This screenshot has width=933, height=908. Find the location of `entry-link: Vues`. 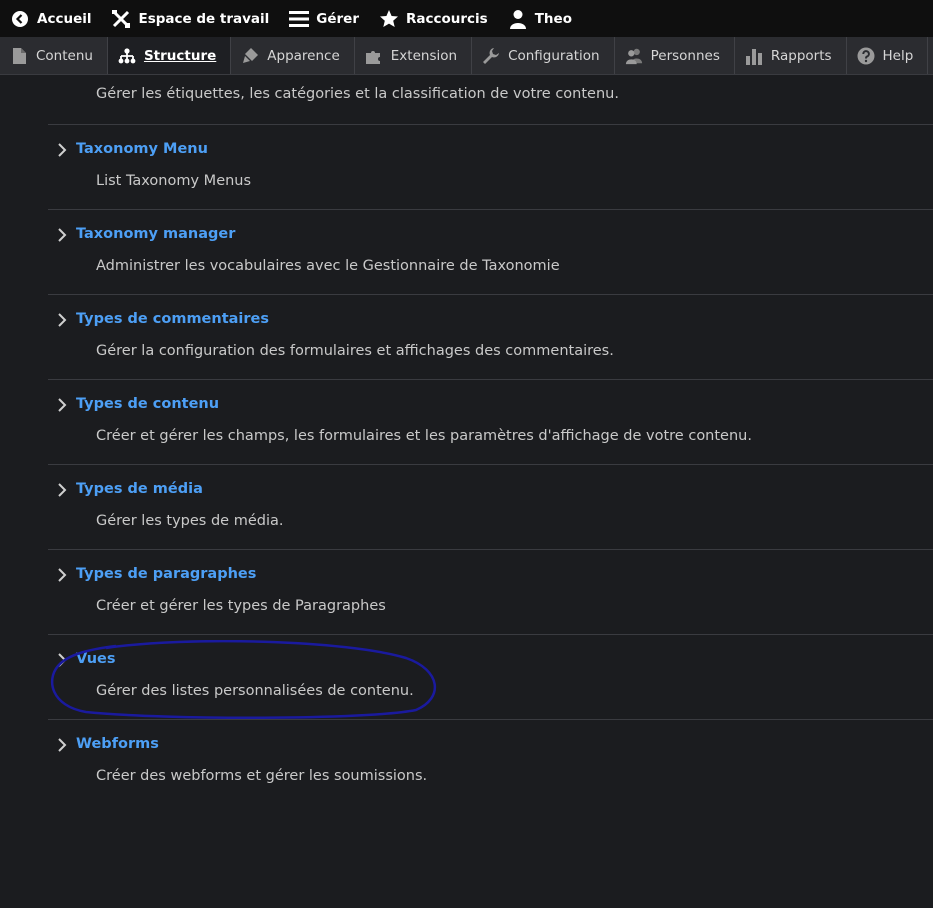

entry-link: Vues is located at coordinates (87, 659).